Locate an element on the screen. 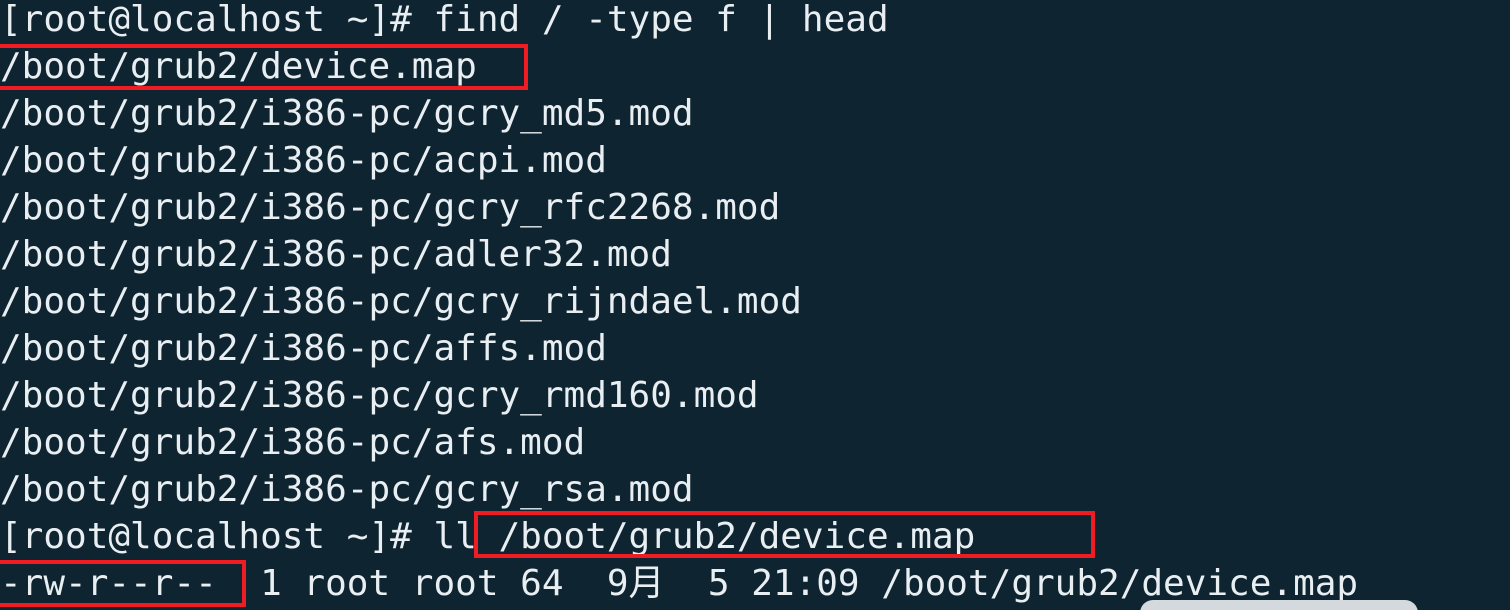  terminal-line-output-6: /boot/grub2/i386-pc/gcry_rijndael.mod is located at coordinates (401, 301).